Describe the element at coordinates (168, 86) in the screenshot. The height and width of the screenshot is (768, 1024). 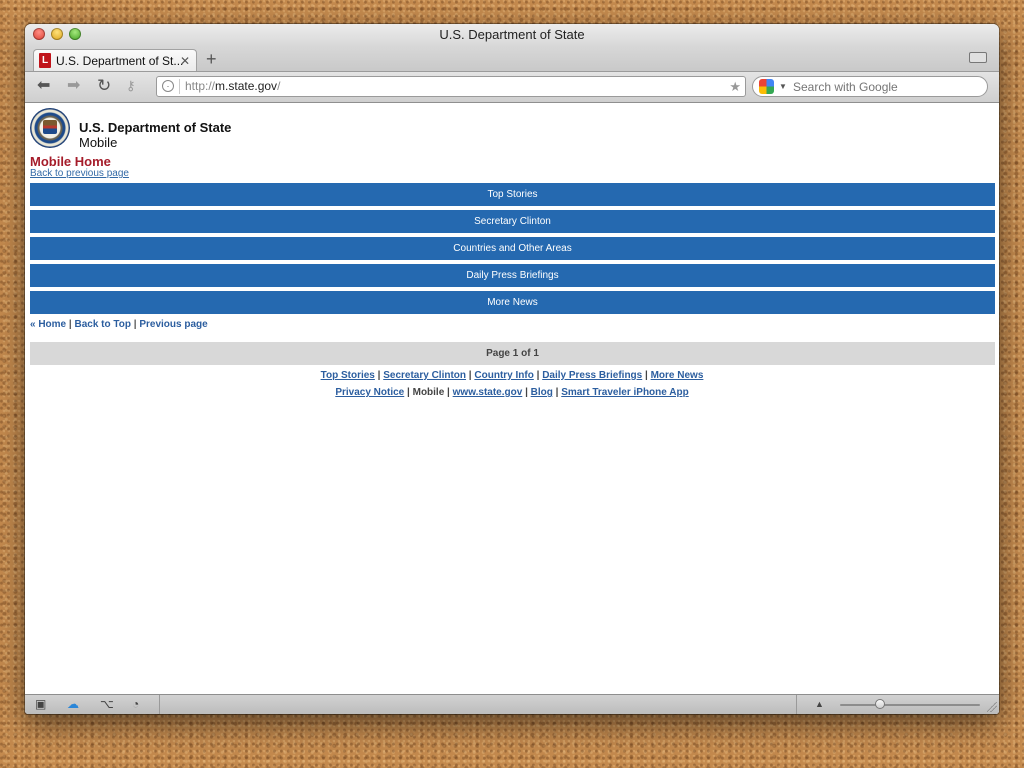
I see `globe-icon: ·` at that location.